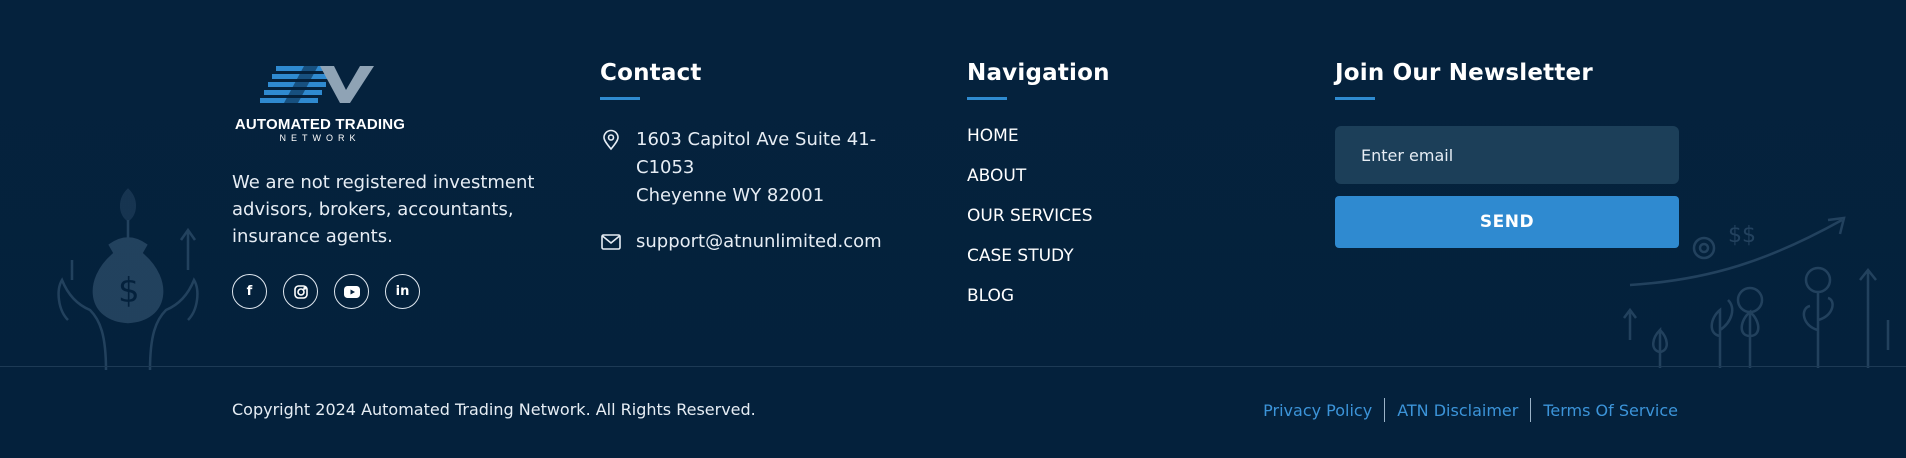 This screenshot has width=1906, height=458. Describe the element at coordinates (611, 242) in the screenshot. I see `mail-icon` at that location.